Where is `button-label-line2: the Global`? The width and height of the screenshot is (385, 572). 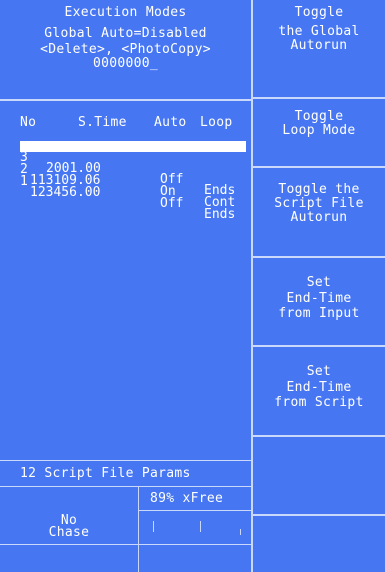
button-label-line2: the Global is located at coordinates (319, 31).